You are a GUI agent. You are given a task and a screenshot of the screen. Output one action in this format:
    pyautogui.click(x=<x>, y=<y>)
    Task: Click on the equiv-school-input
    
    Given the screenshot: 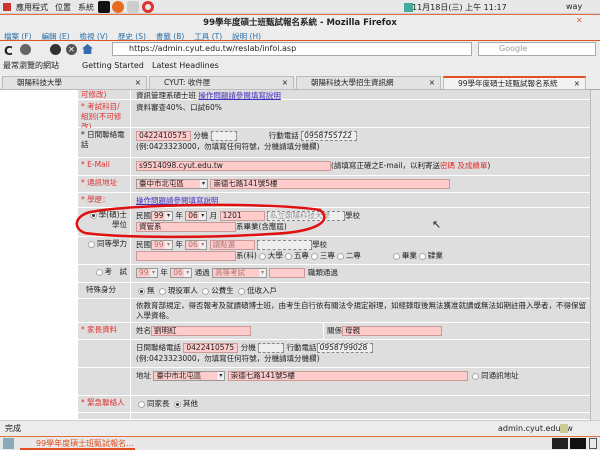 What is the action you would take?
    pyautogui.click(x=285, y=245)
    